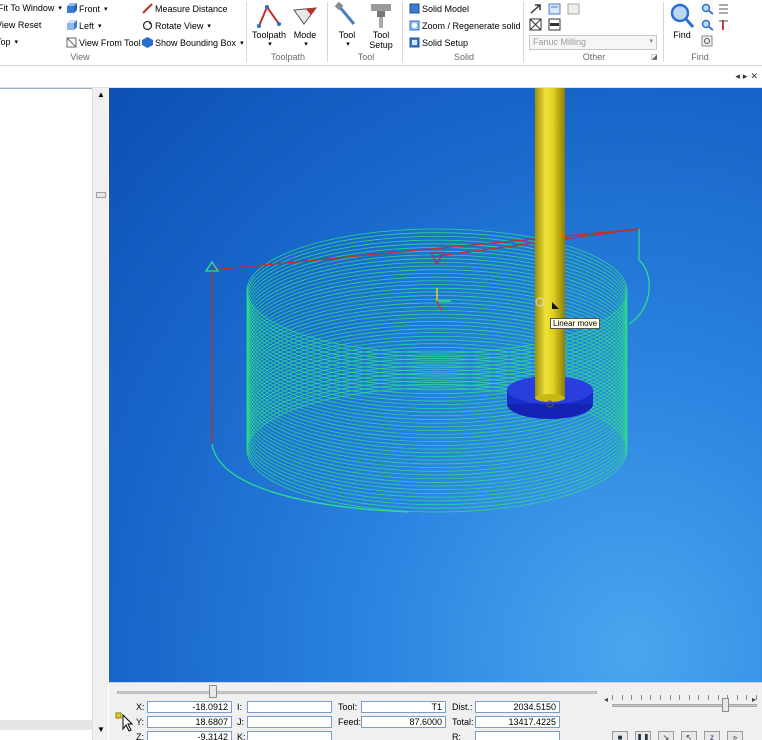  What do you see at coordinates (682, 35) in the screenshot?
I see `find-label: Find` at bounding box center [682, 35].